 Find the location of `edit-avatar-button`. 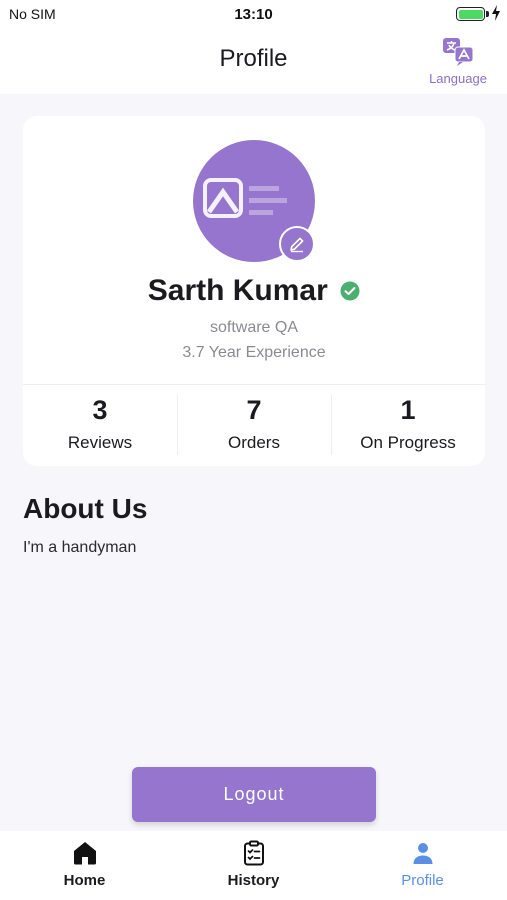

edit-avatar-button is located at coordinates (297, 244).